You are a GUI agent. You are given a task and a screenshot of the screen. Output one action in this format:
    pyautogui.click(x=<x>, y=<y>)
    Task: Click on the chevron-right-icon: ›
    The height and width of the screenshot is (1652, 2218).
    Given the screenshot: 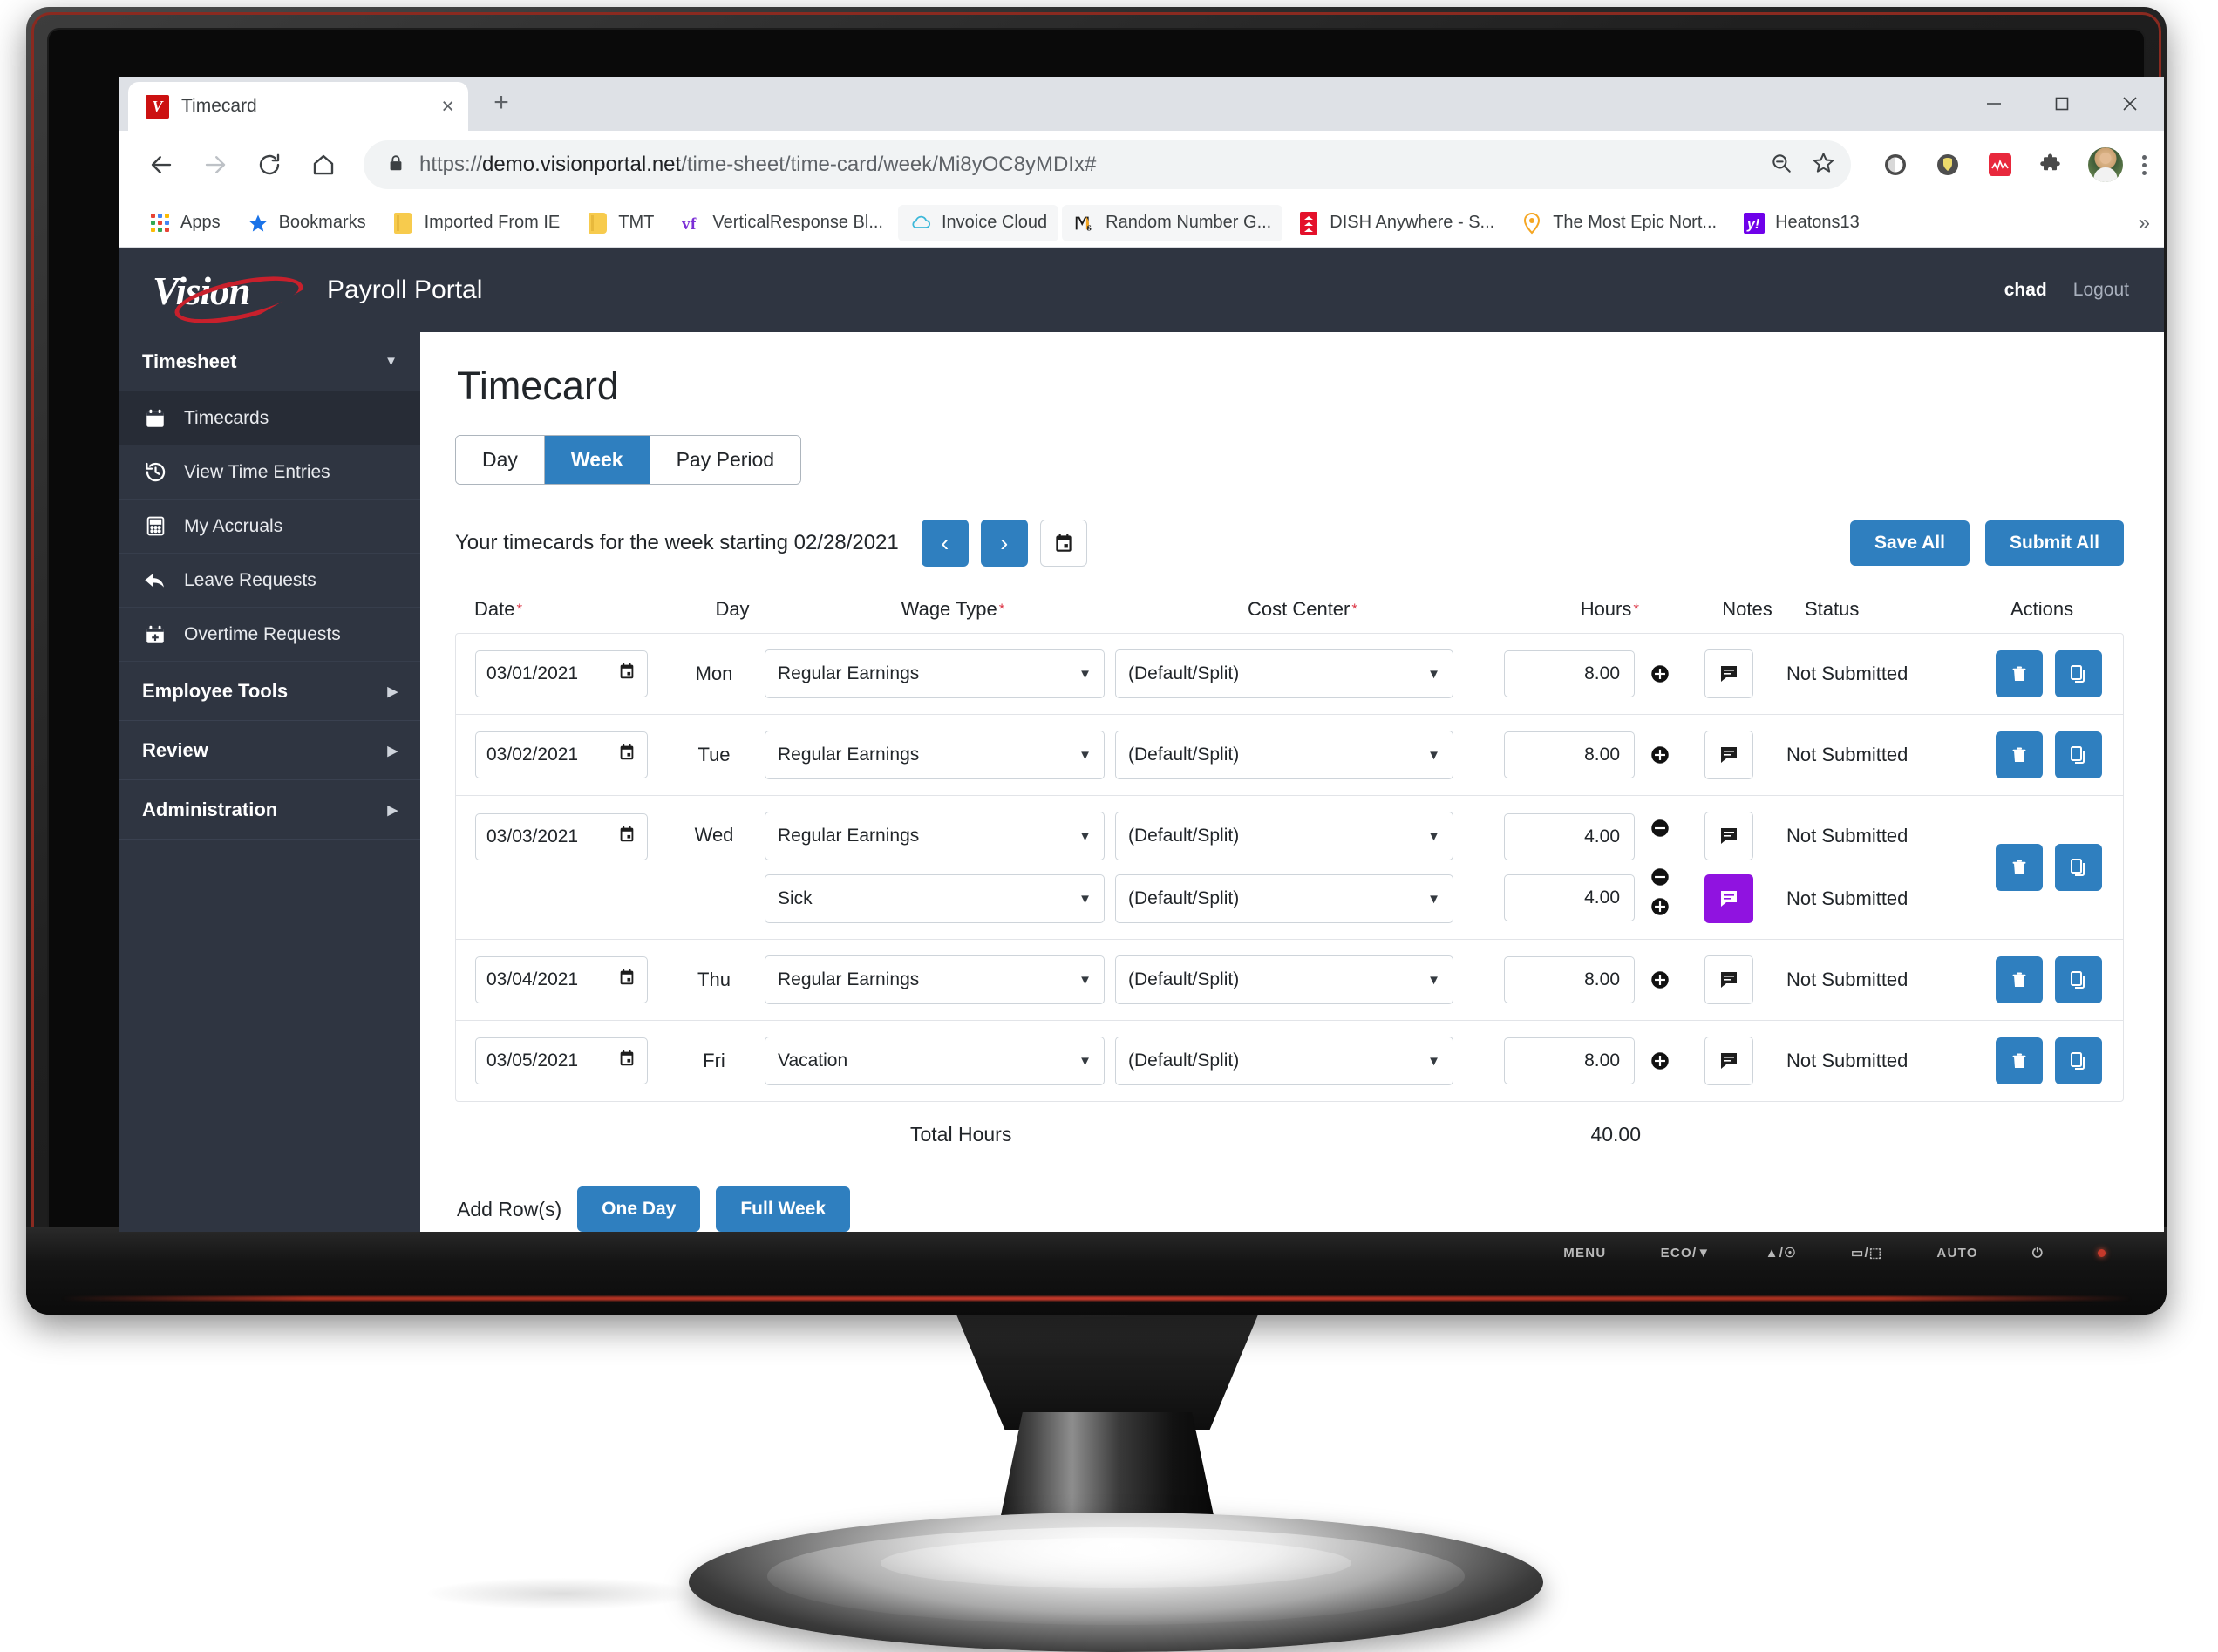 What is the action you would take?
    pyautogui.click(x=1004, y=543)
    